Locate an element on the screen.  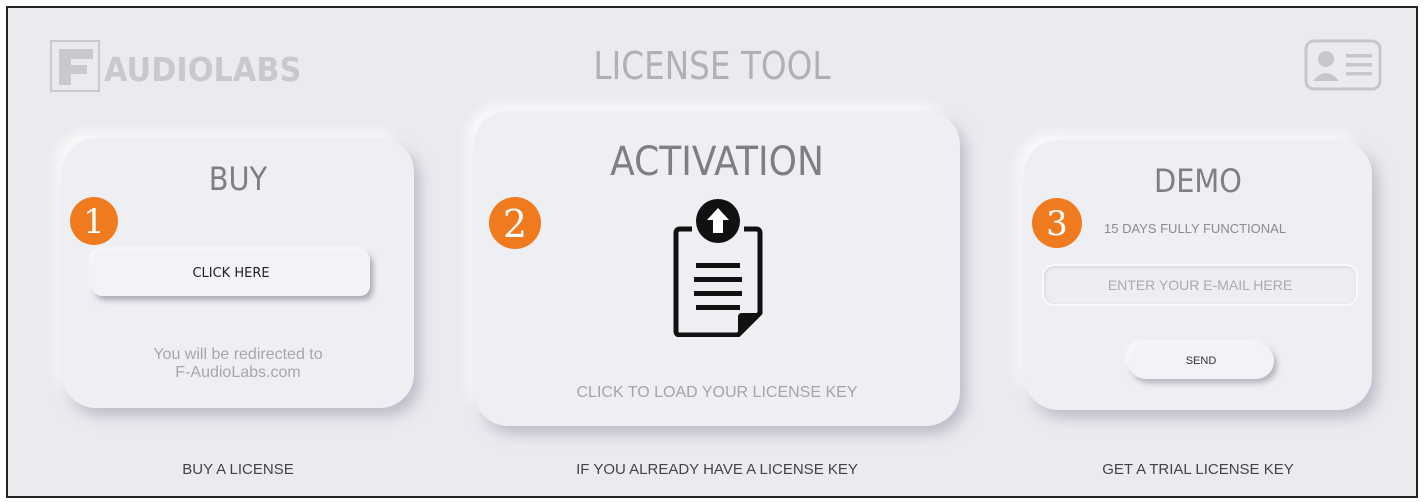
activation-title: ACTIVATION is located at coordinates (717, 162).